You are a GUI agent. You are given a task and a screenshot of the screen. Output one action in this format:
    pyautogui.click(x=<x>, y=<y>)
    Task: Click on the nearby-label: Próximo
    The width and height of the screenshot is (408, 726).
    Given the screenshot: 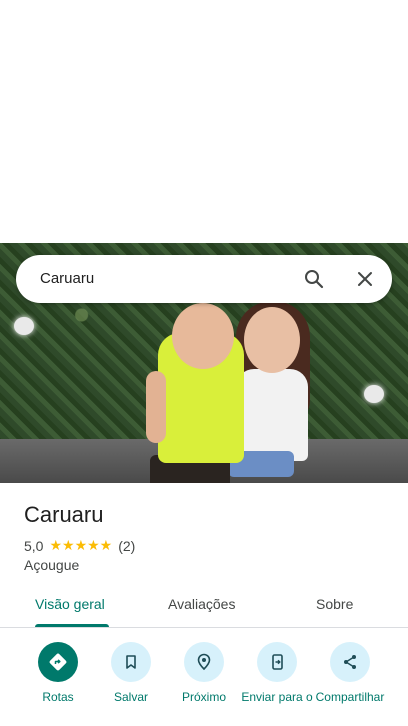 What is the action you would take?
    pyautogui.click(x=203, y=697)
    